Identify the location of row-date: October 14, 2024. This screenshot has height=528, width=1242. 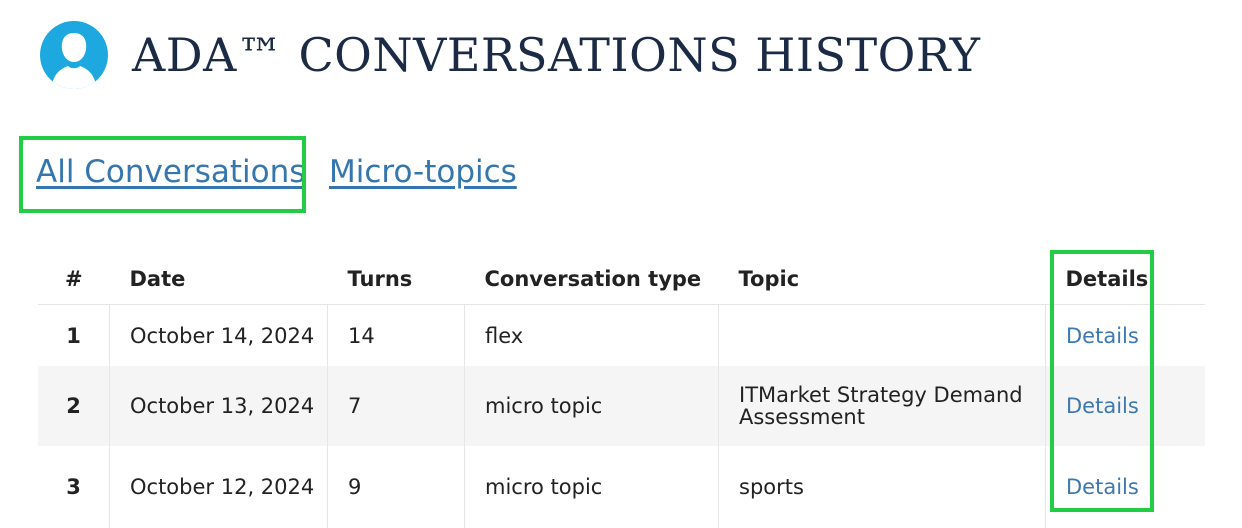
(218, 335).